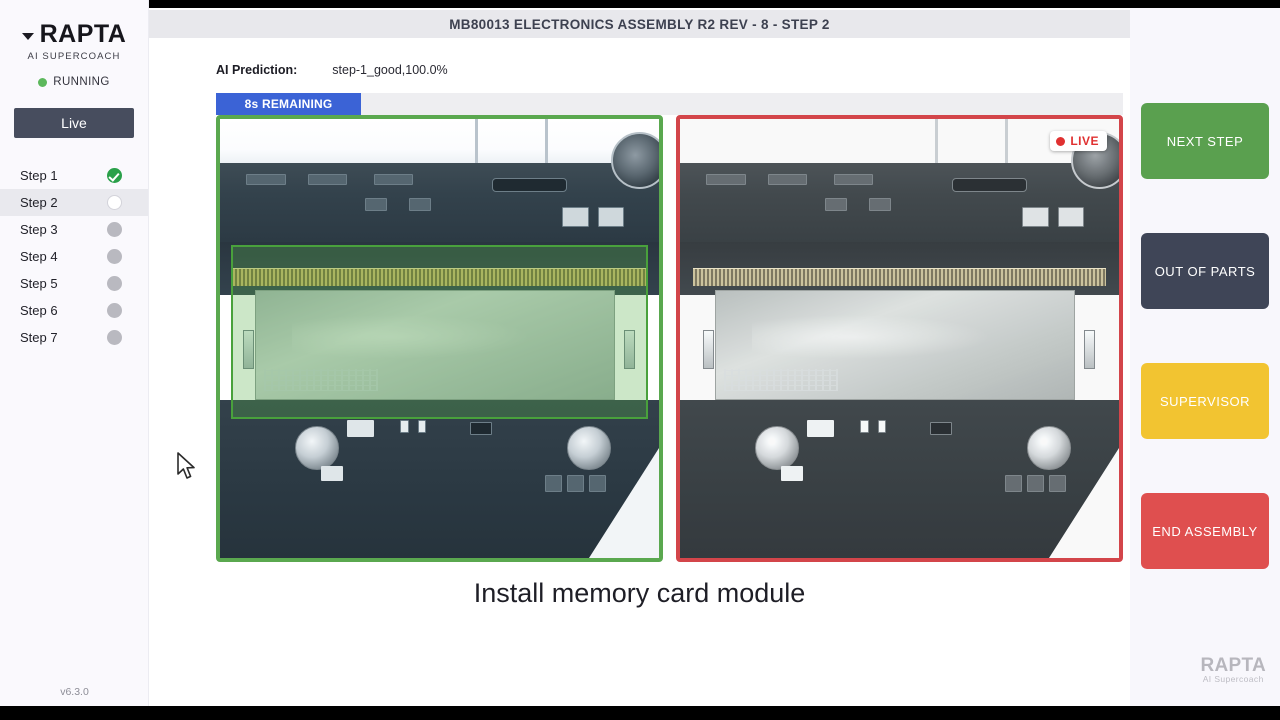  I want to click on live-status-badge: LIVE, so click(1078, 141).